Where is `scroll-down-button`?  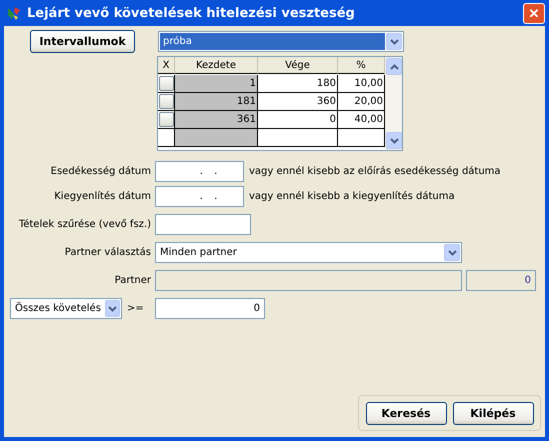
scroll-down-button is located at coordinates (394, 140).